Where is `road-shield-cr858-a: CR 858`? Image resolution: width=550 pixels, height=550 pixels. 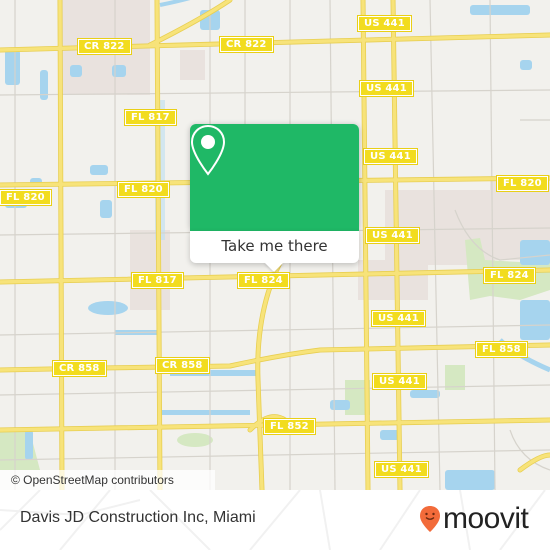 road-shield-cr858-a: CR 858 is located at coordinates (79, 368).